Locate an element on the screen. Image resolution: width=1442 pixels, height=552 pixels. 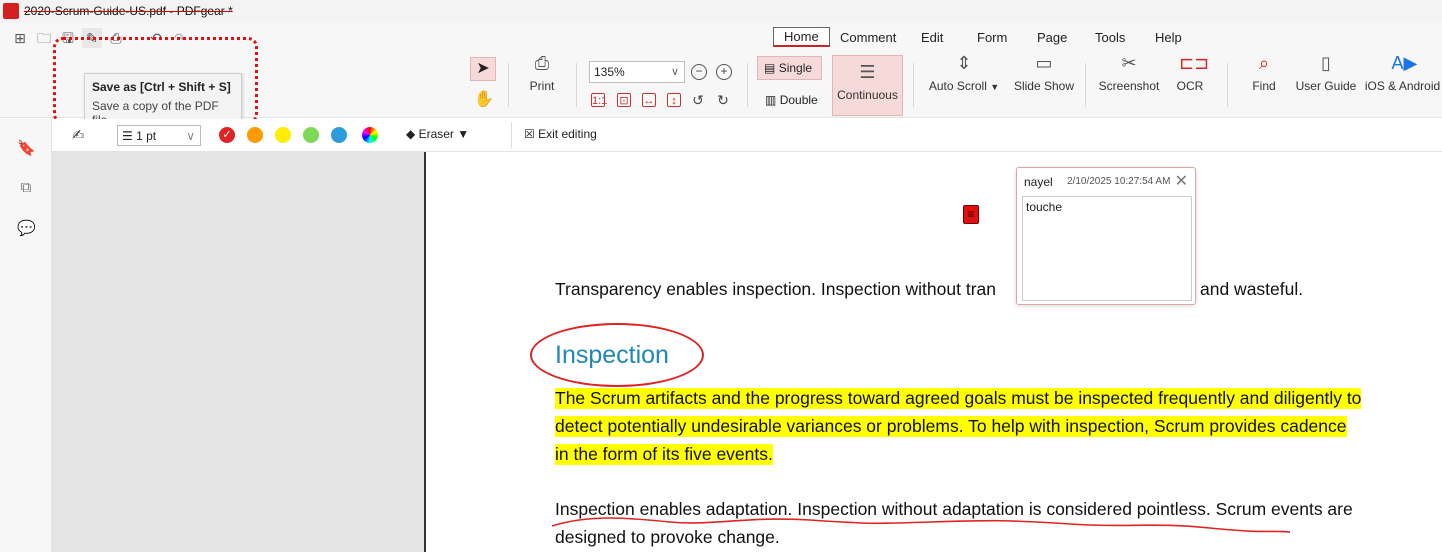
book-icon: ▯ is located at coordinates (1326, 63).